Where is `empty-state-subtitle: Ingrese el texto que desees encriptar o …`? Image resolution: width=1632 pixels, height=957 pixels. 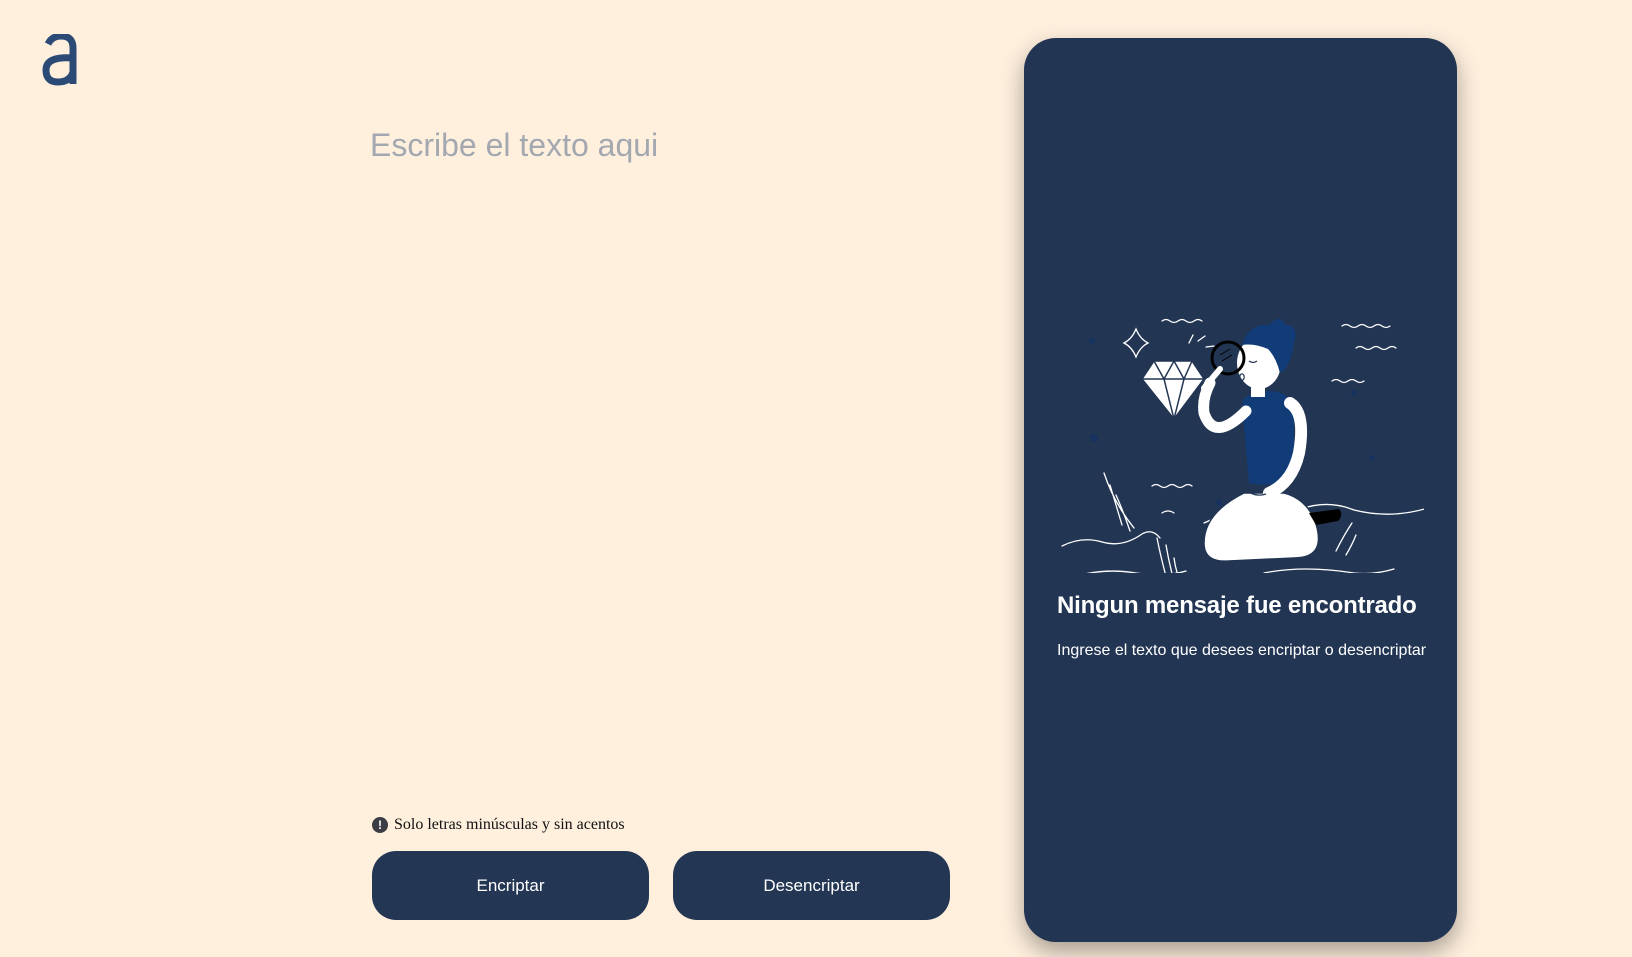 empty-state-subtitle: Ingrese el texto que desees encriptar o … is located at coordinates (1242, 650).